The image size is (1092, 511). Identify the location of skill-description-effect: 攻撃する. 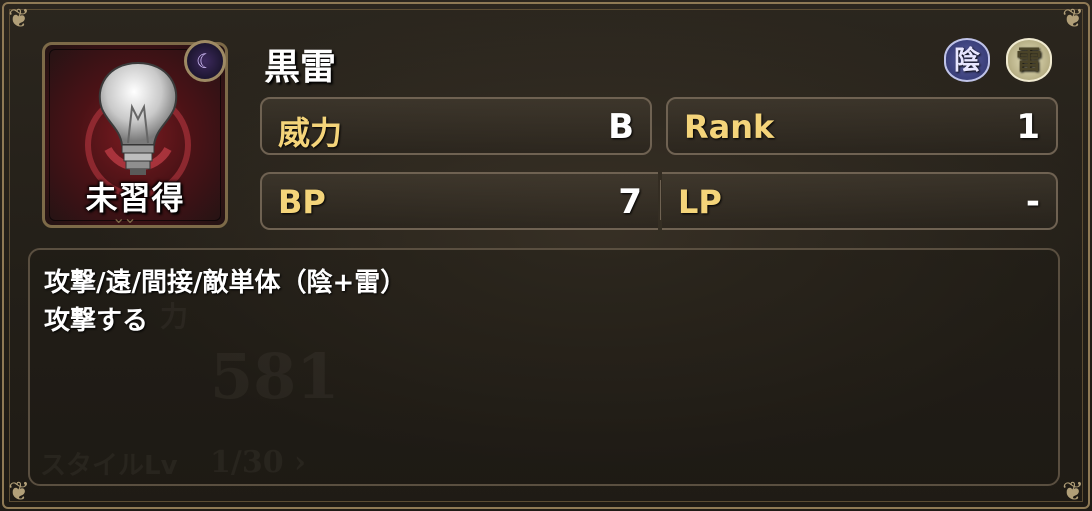
(96, 321).